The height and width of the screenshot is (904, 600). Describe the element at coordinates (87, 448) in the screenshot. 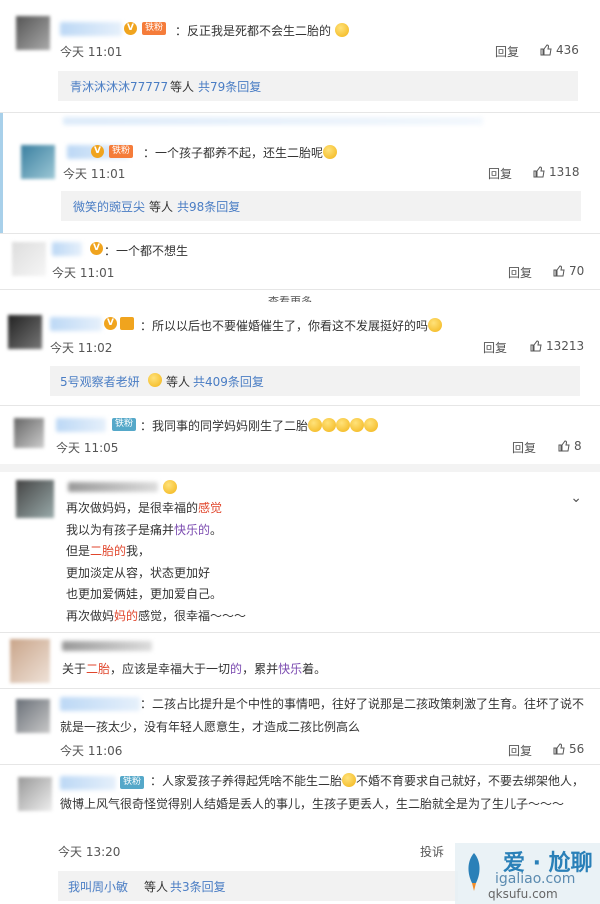

I see `comment-time: 今天 11:05` at that location.